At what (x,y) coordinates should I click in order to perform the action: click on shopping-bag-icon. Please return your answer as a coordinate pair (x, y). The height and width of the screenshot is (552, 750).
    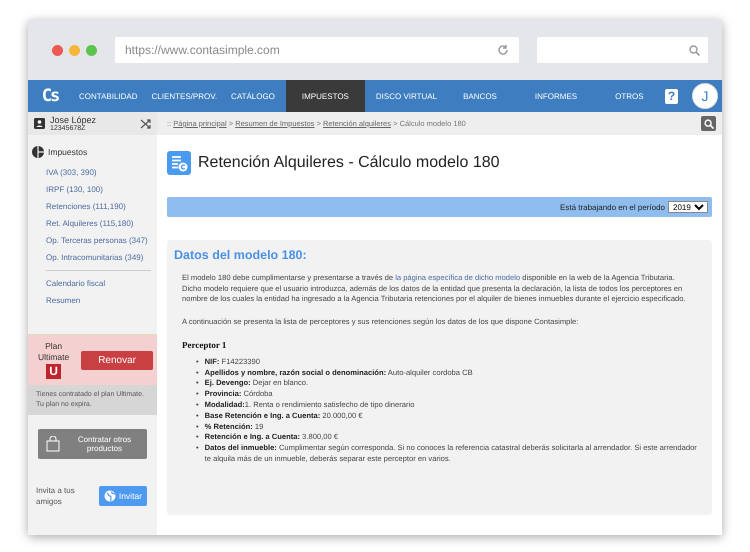
    Looking at the image, I should click on (53, 444).